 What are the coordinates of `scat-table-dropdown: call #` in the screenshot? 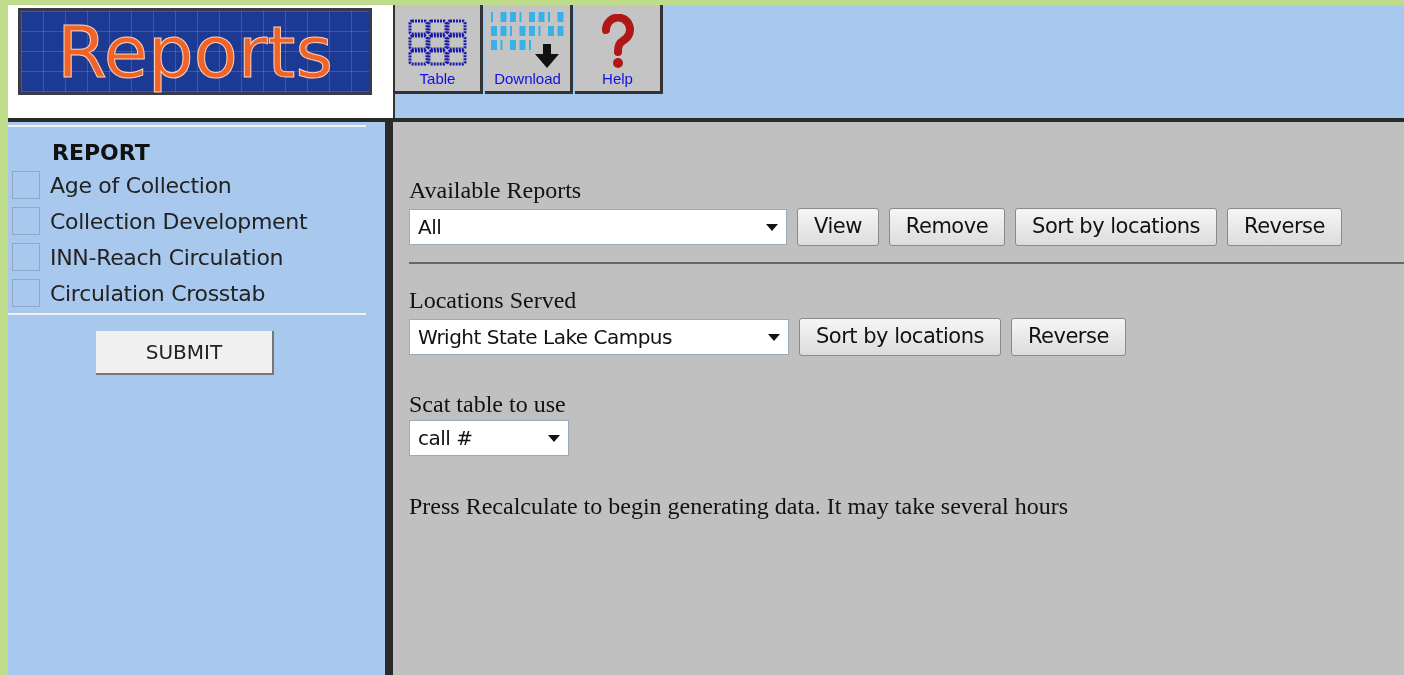 It's located at (489, 438).